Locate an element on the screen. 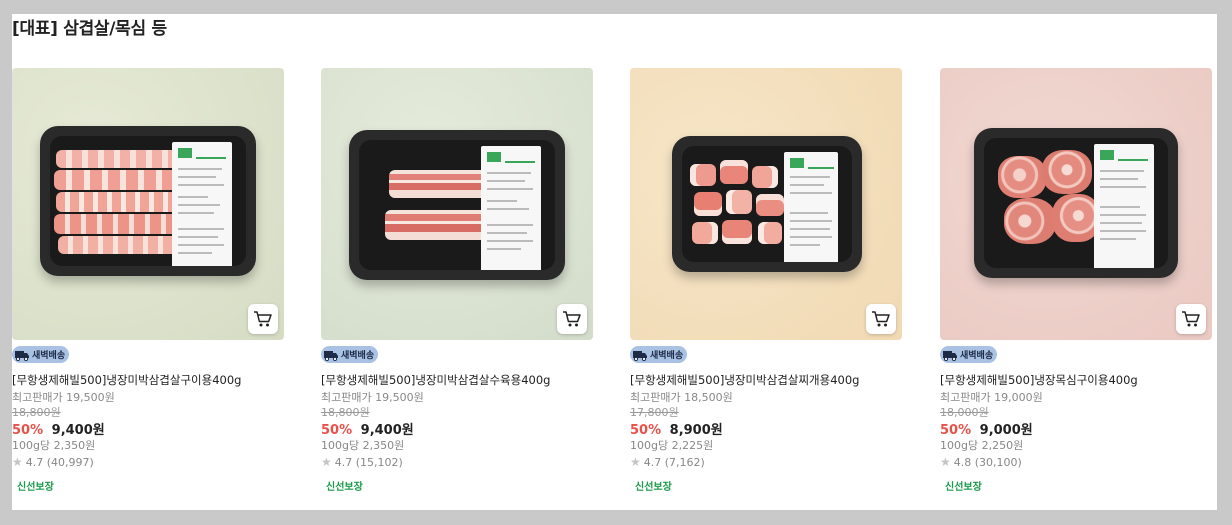  rating: ★ 4.8 (30,100) is located at coordinates (981, 462).